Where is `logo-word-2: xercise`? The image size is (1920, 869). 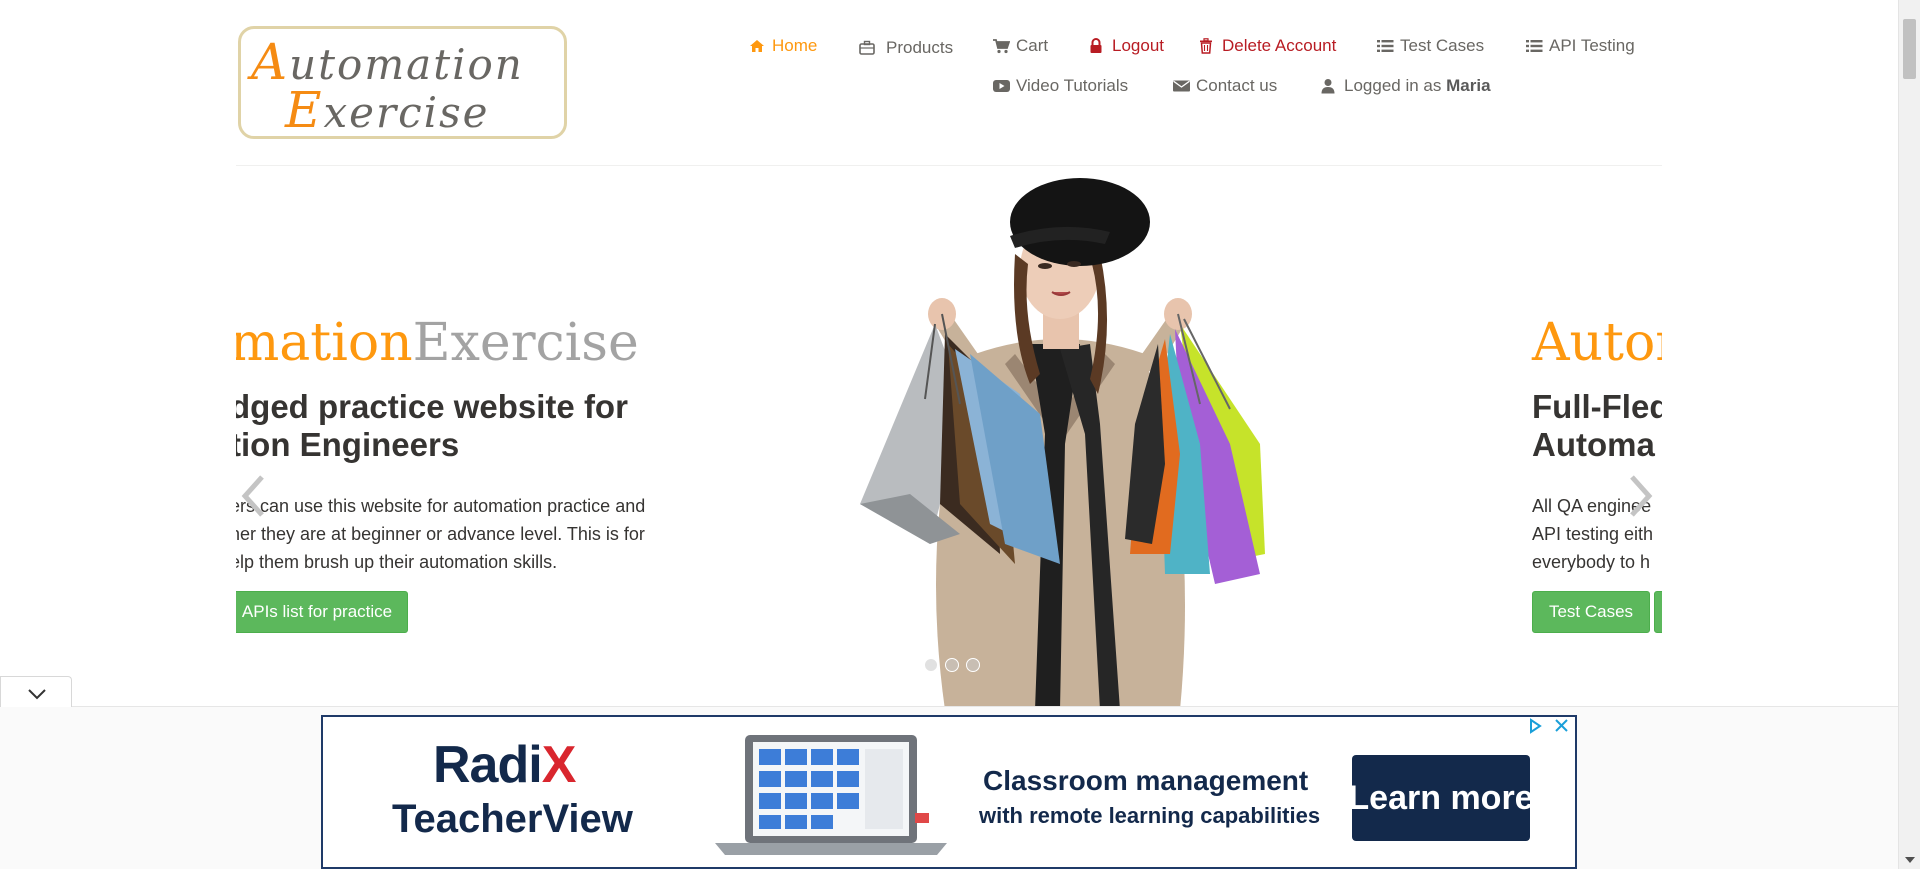 logo-word-2: xercise is located at coordinates (406, 112).